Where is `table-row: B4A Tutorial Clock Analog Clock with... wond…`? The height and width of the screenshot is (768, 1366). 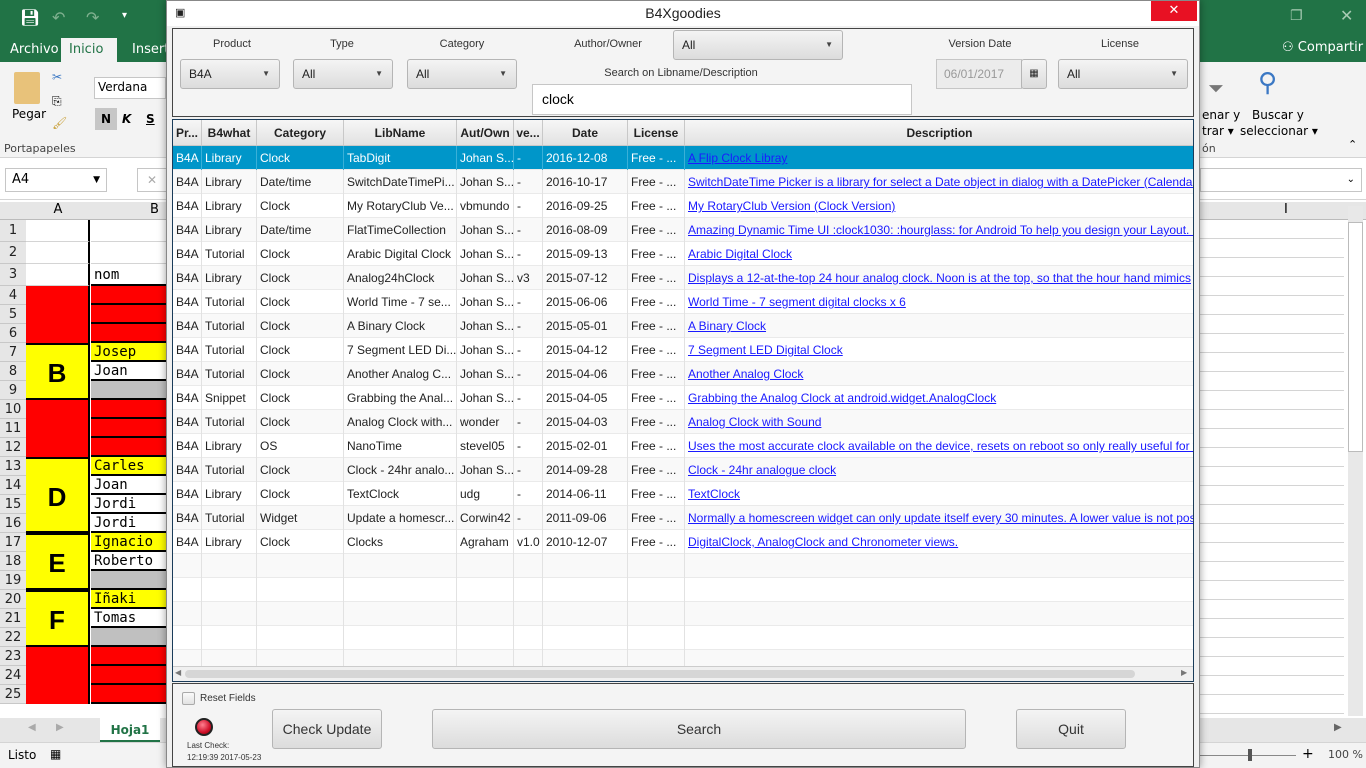 table-row: B4A Tutorial Clock Analog Clock with... wond… is located at coordinates (683, 422).